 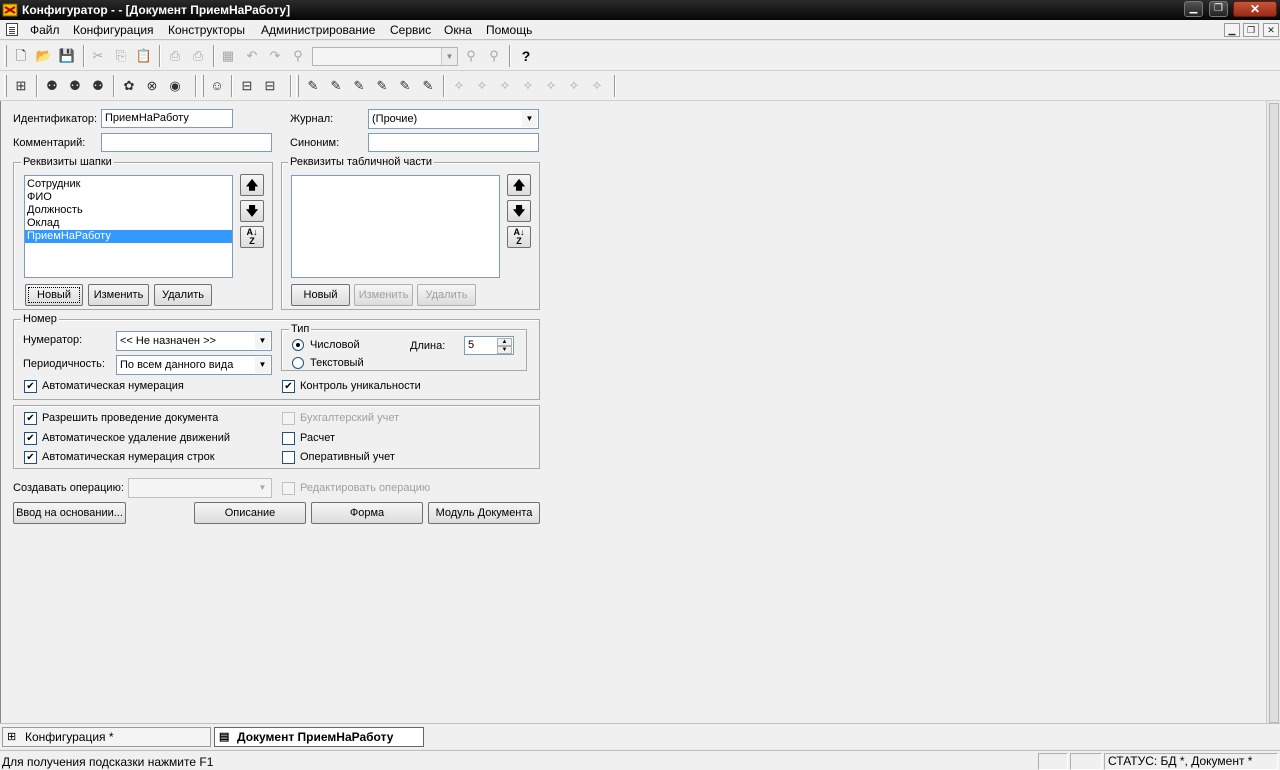 What do you see at coordinates (118, 295) in the screenshot?
I see `header-edit-button: Изменить` at bounding box center [118, 295].